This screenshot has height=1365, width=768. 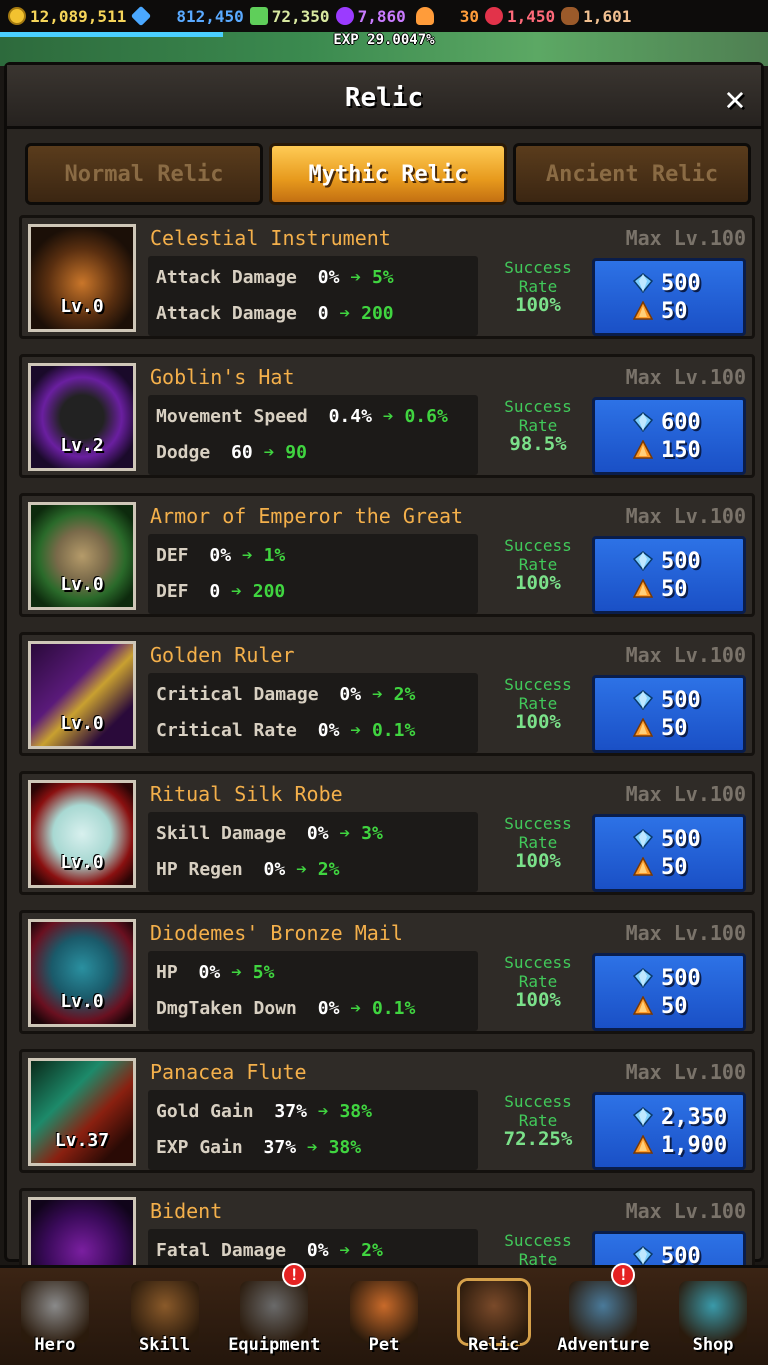 What do you see at coordinates (313, 278) in the screenshot?
I see `stat-line: Attack Damage 0% ➔ 5%` at bounding box center [313, 278].